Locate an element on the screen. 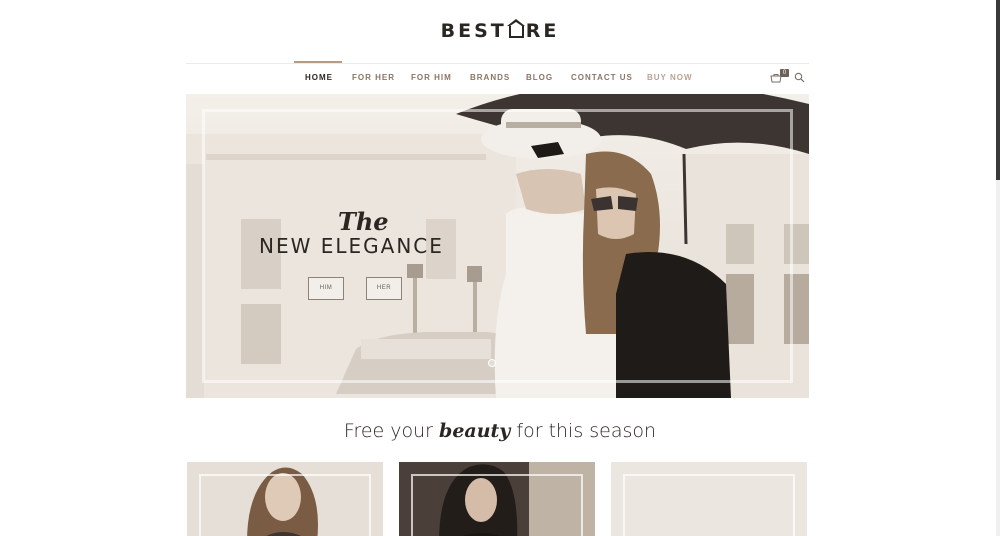 This screenshot has width=1000, height=536. logo-text-right: RE is located at coordinates (542, 31).